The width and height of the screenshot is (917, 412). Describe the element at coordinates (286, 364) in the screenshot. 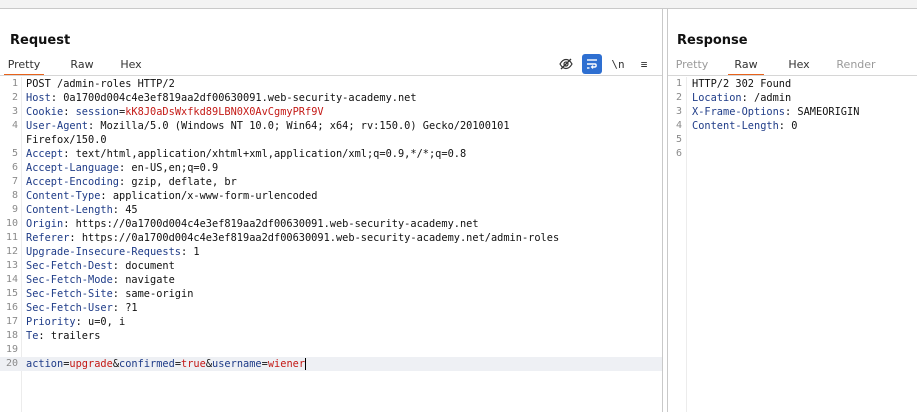

I see `code-token: wiener` at that location.